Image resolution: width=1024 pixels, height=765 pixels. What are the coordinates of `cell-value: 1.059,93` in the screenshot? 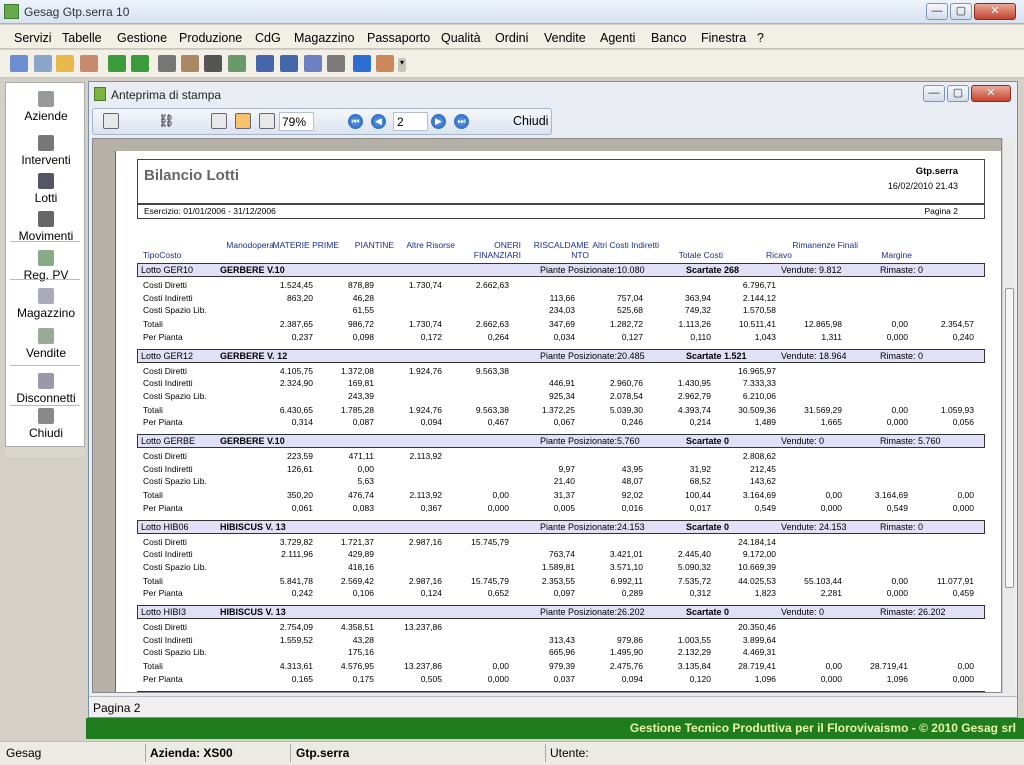 It's located at (957, 409).